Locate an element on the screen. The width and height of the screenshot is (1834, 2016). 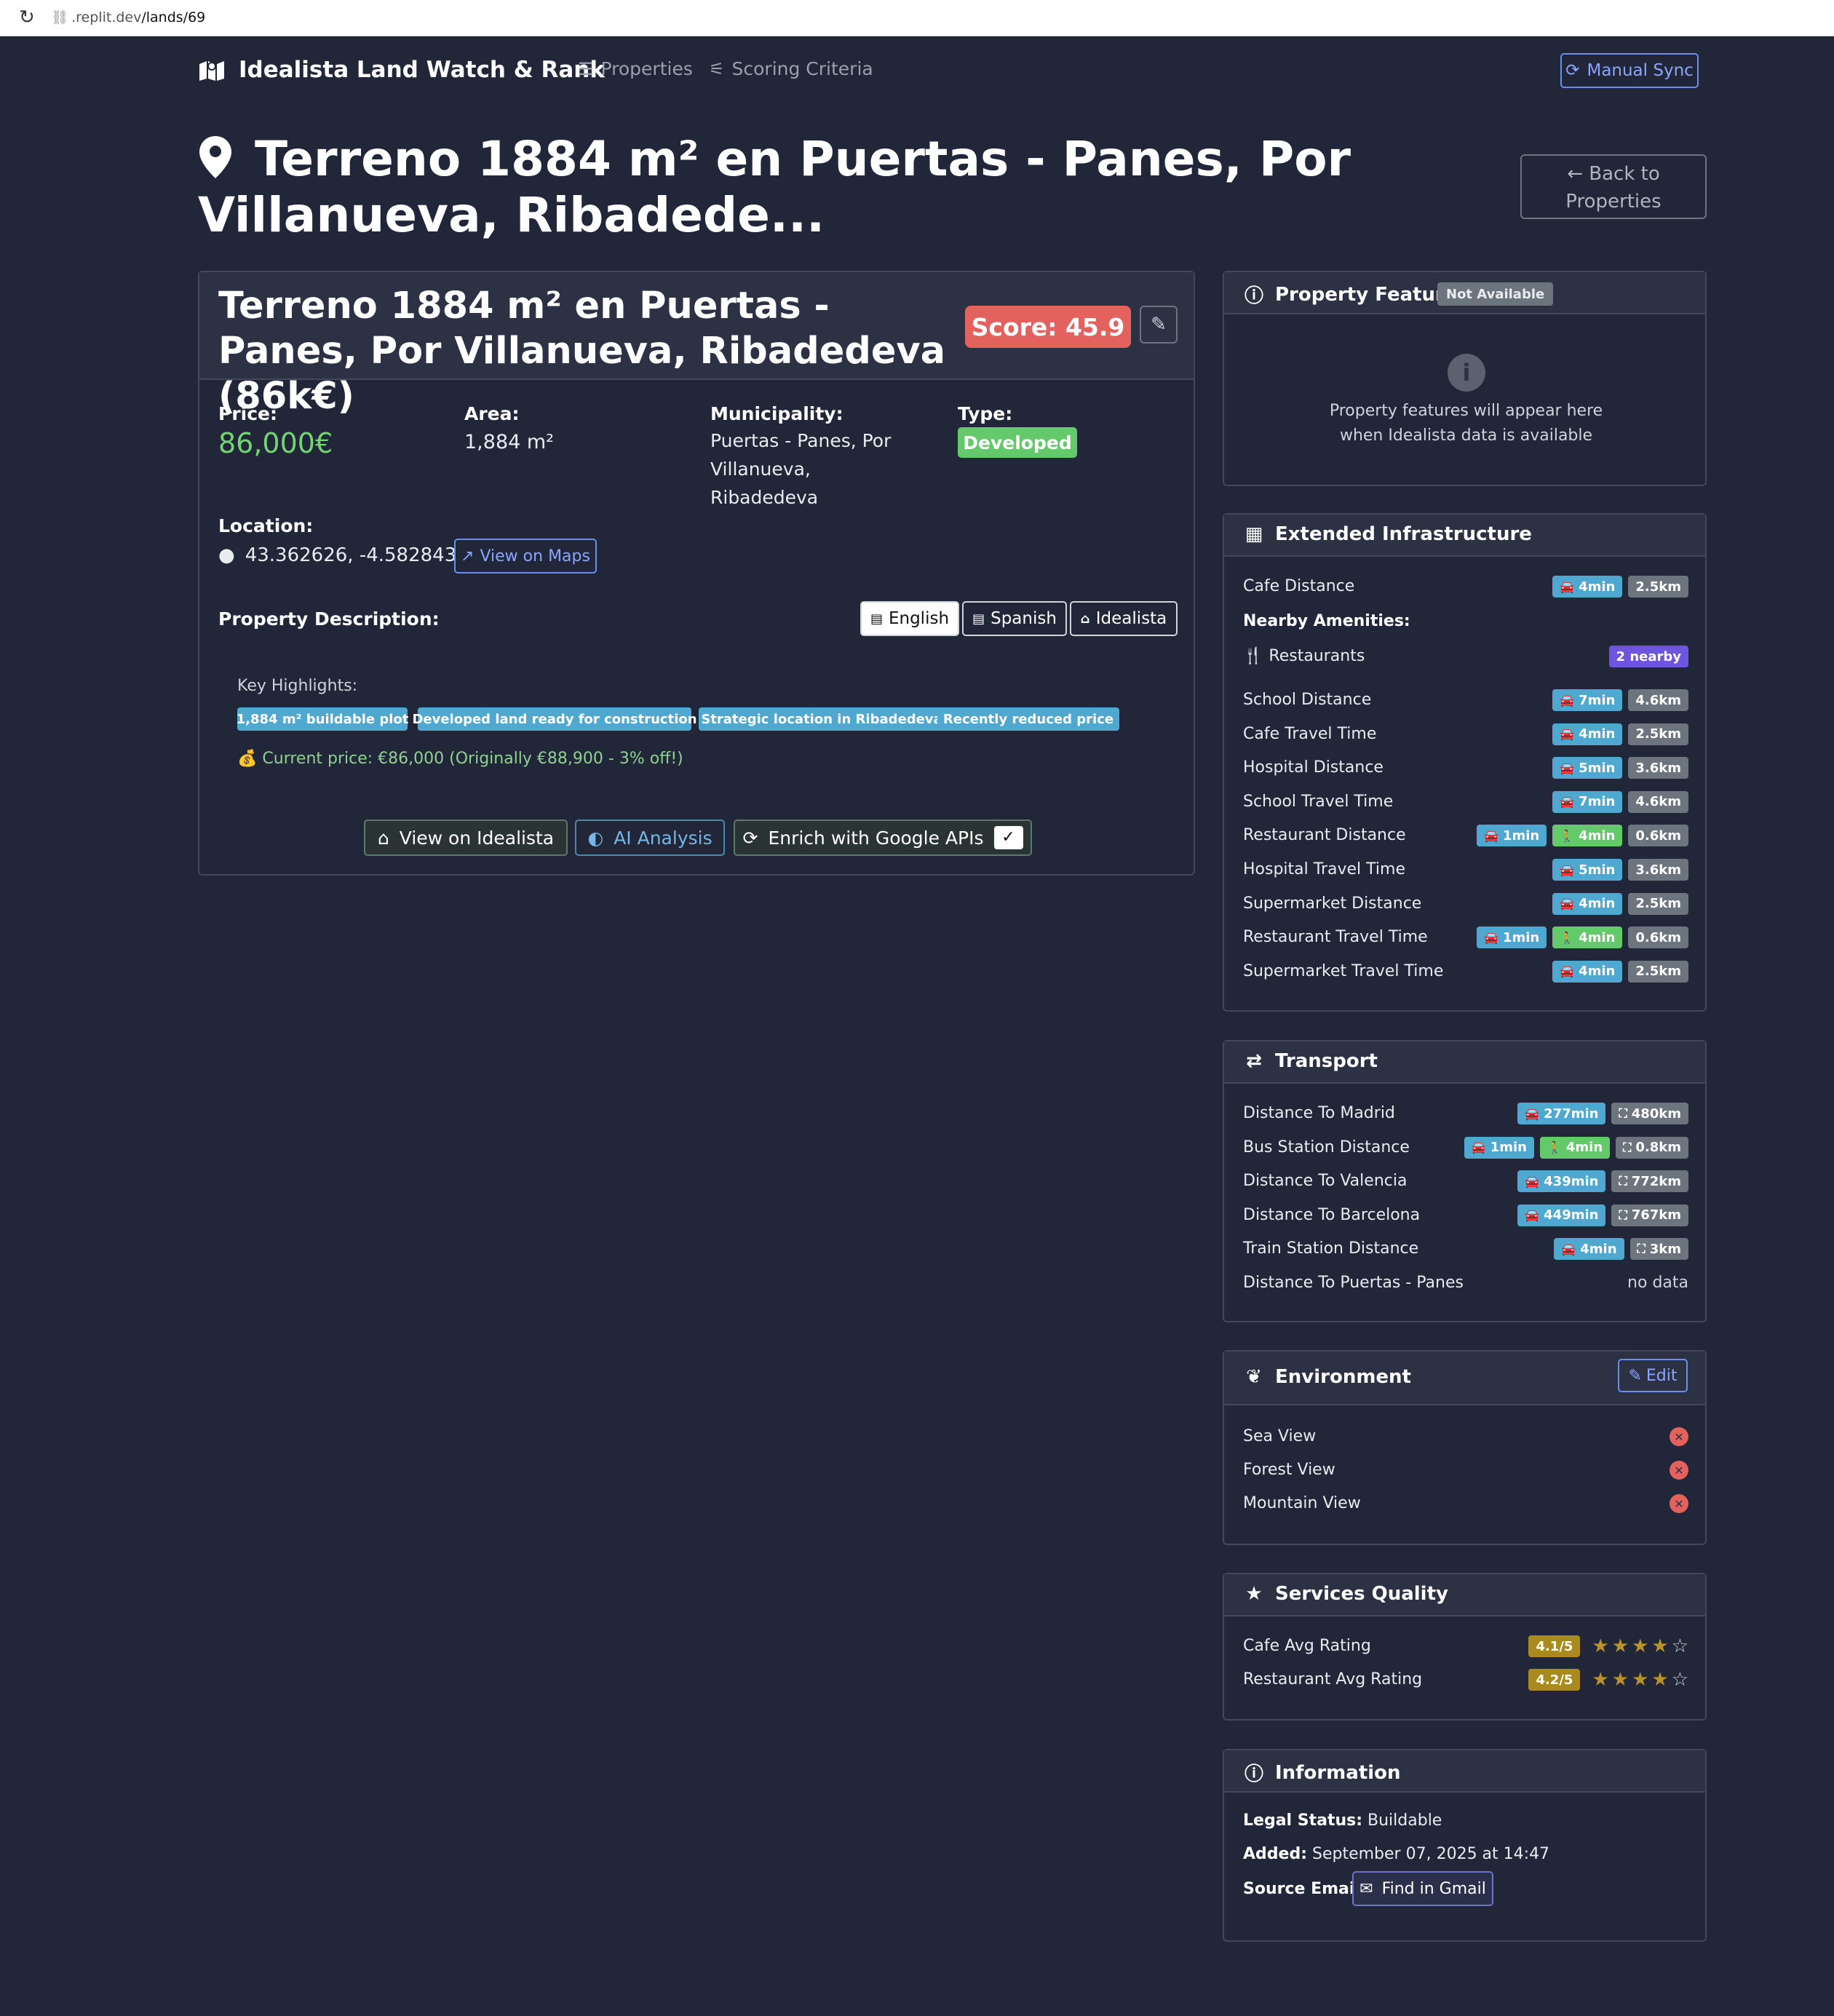
metric-row: Bus Station Distance 🚘 1min 🚶 4min ⛶ 0.8km is located at coordinates (1465, 1147).